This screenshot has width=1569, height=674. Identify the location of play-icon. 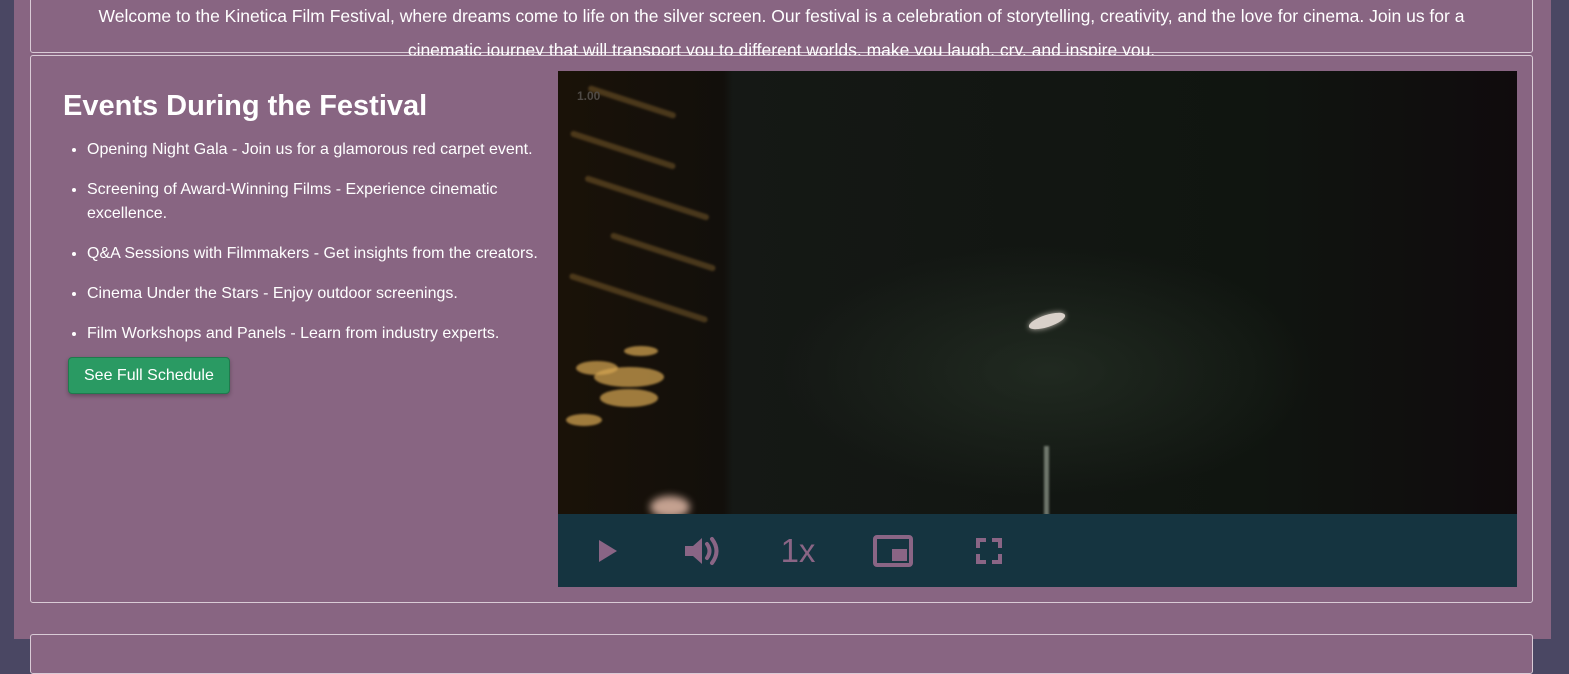
(608, 550).